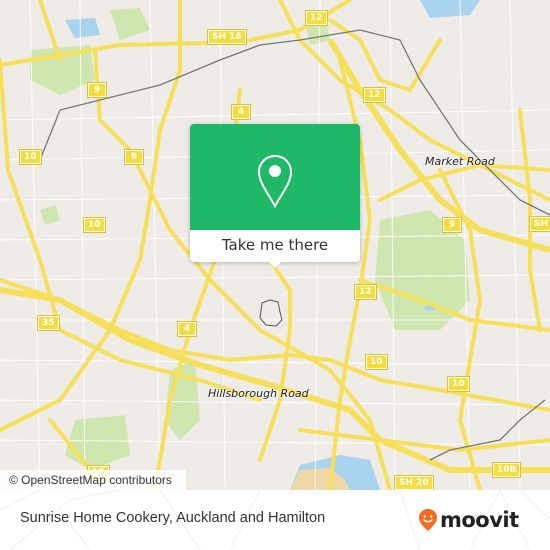 The image size is (550, 550). What do you see at coordinates (460, 161) in the screenshot?
I see `place-label-market-road: Market Road` at bounding box center [460, 161].